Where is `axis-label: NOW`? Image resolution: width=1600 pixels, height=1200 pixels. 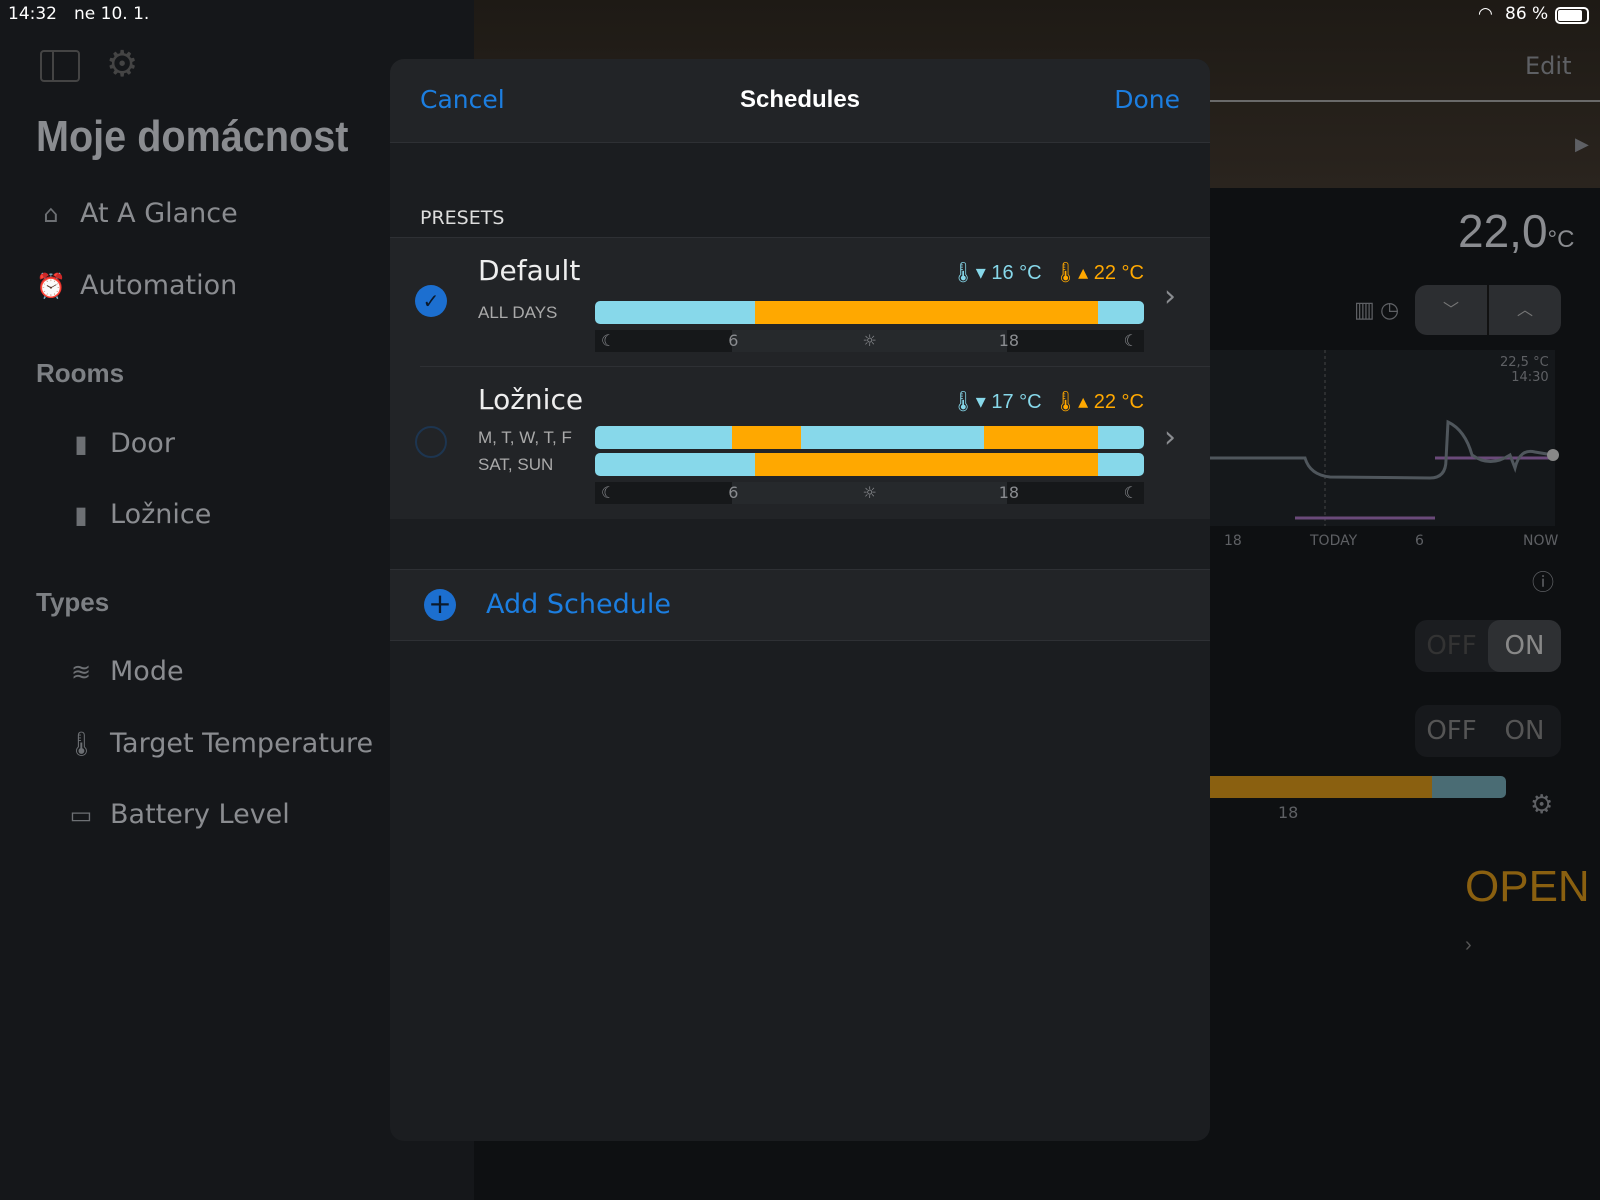 axis-label: NOW is located at coordinates (1541, 541).